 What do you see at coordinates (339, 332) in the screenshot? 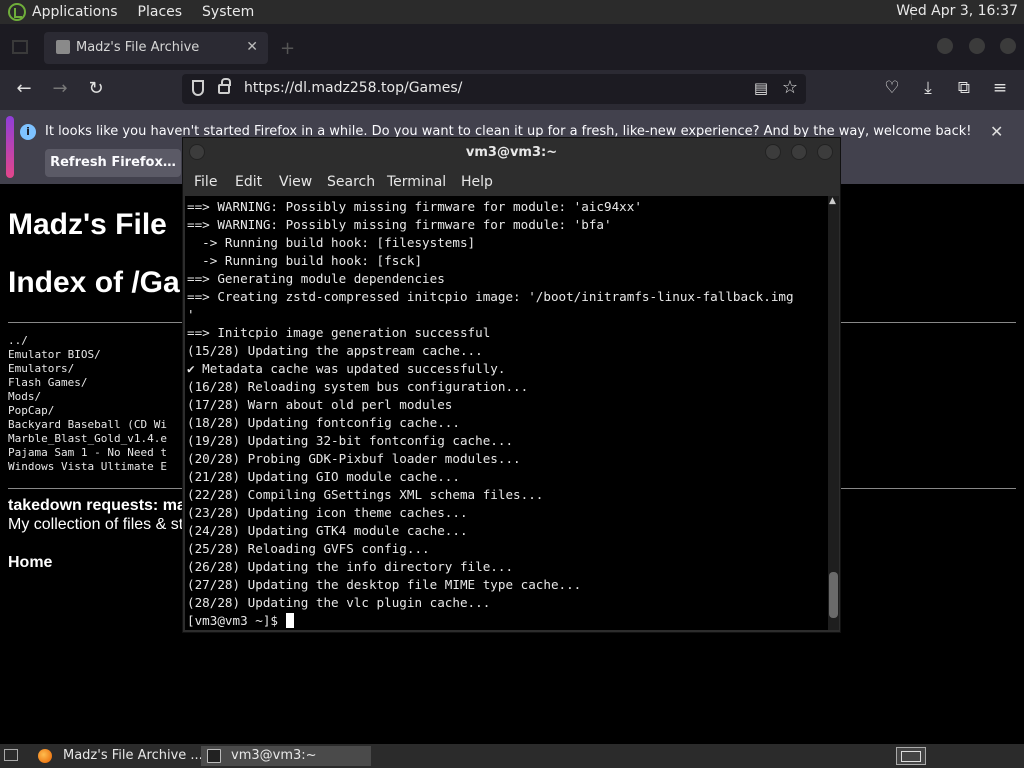
I see `terminal-line: ==> Initcpio image generation successful` at bounding box center [339, 332].